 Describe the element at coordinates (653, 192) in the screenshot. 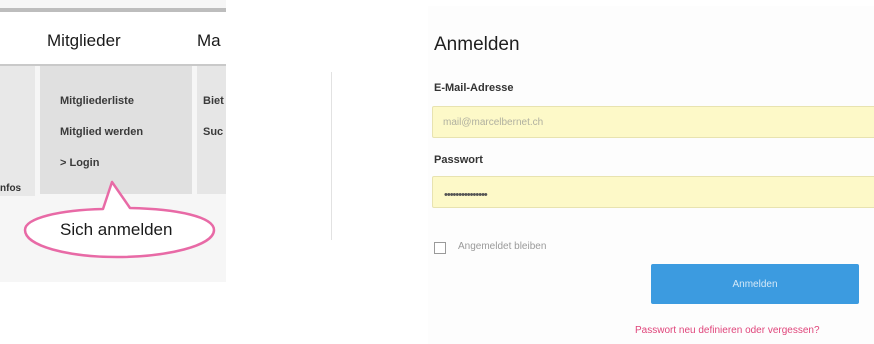

I see `password-field` at that location.